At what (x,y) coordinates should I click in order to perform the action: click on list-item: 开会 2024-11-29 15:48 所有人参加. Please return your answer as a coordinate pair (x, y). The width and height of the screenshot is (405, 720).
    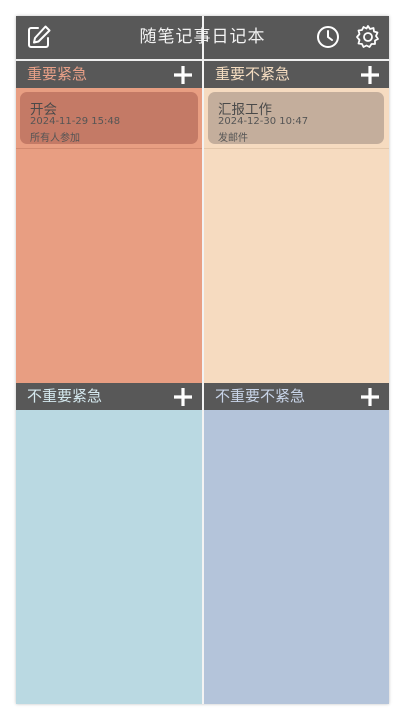
    Looking at the image, I should click on (109, 118).